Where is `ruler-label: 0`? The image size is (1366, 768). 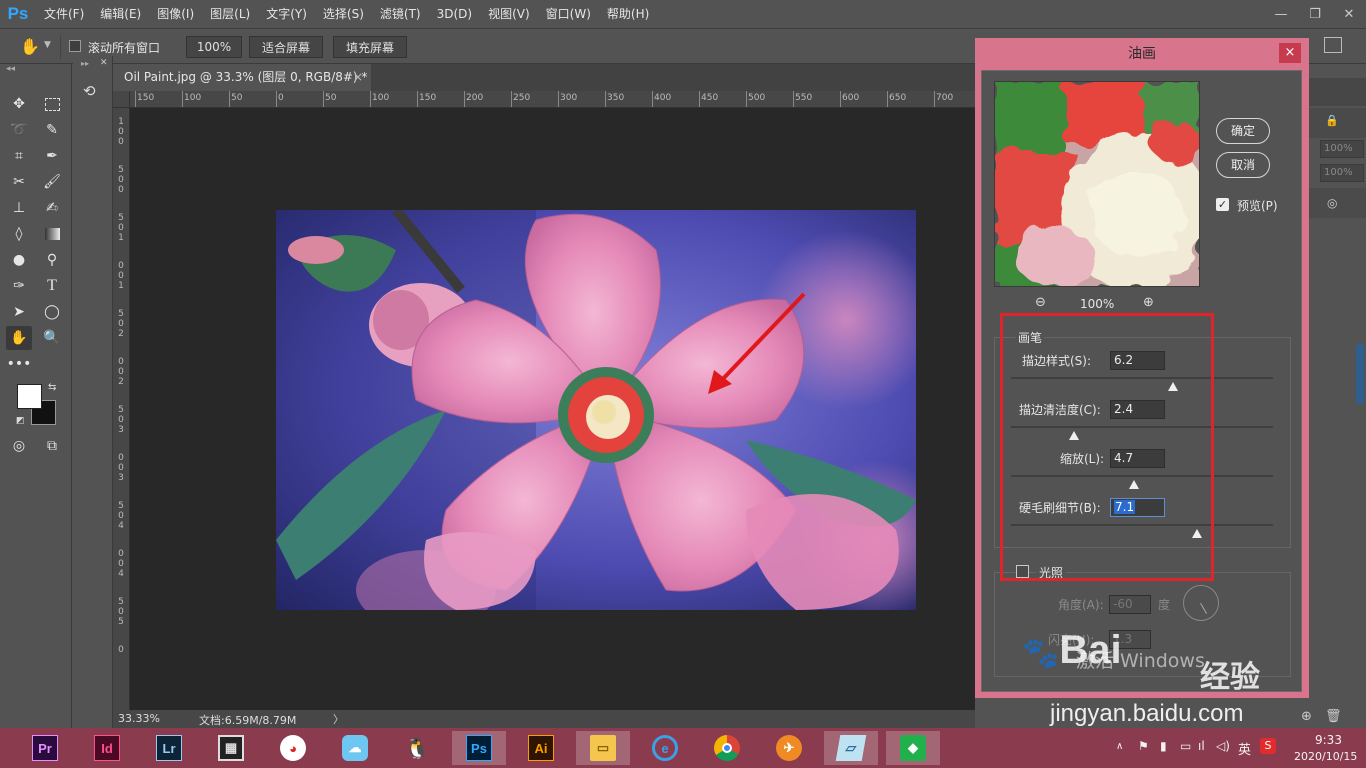 ruler-label: 0 is located at coordinates (121, 372).